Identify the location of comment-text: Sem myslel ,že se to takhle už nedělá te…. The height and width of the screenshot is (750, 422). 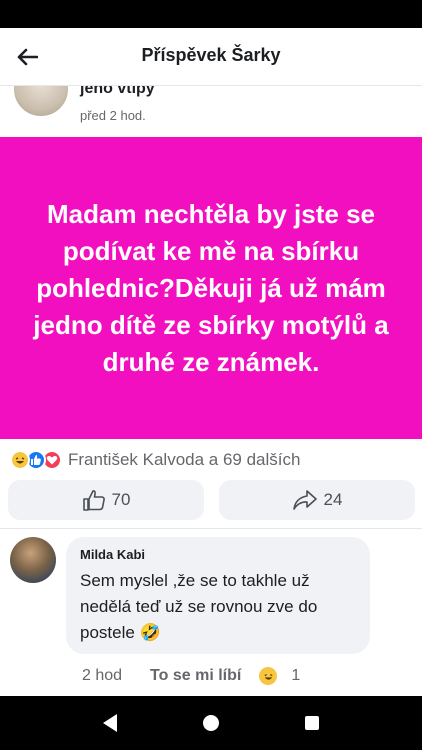
(199, 606).